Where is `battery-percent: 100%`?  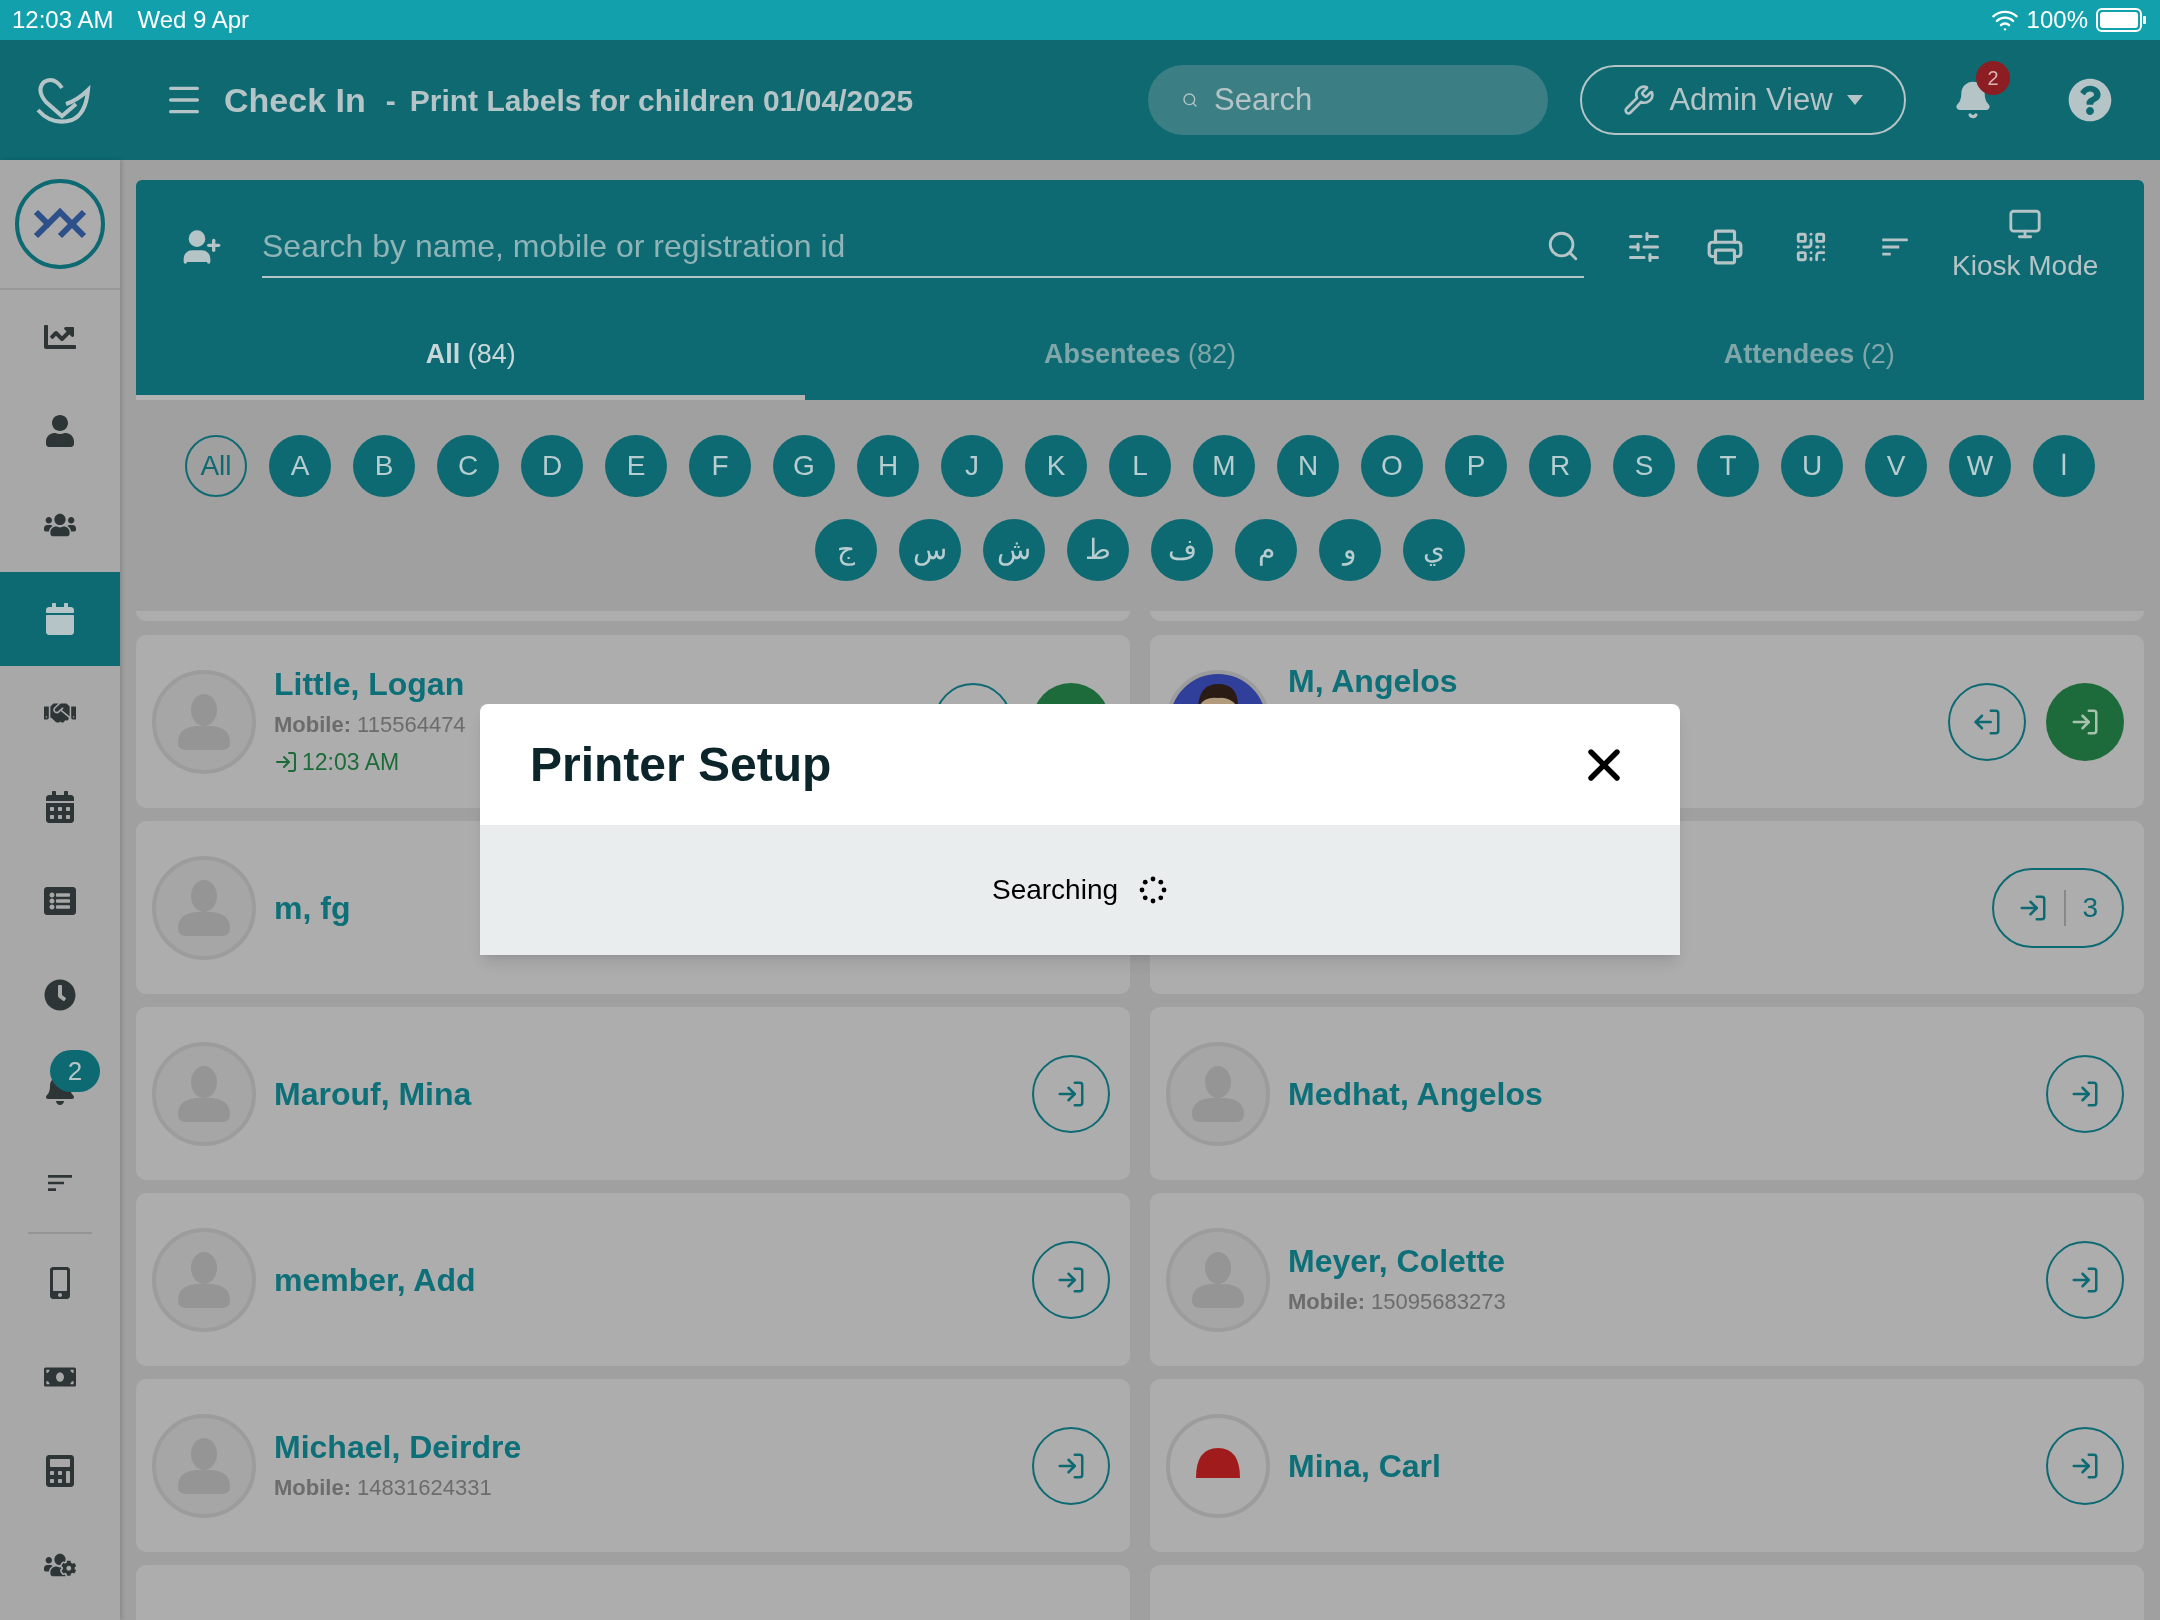
battery-percent: 100% is located at coordinates (2057, 20).